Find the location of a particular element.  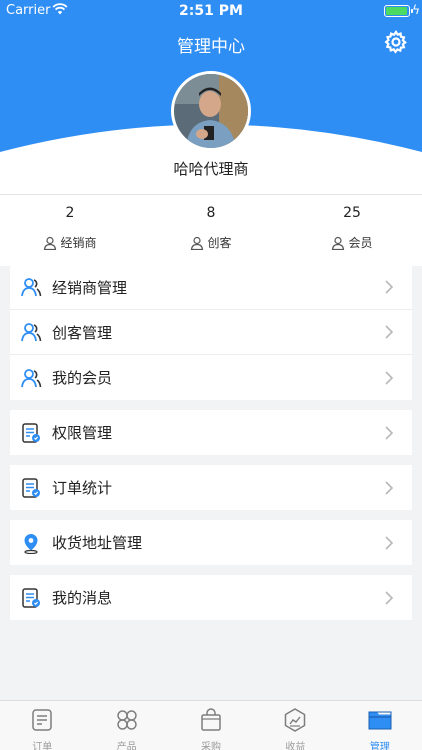

order-menu-group: 订单统计 is located at coordinates (211, 487).